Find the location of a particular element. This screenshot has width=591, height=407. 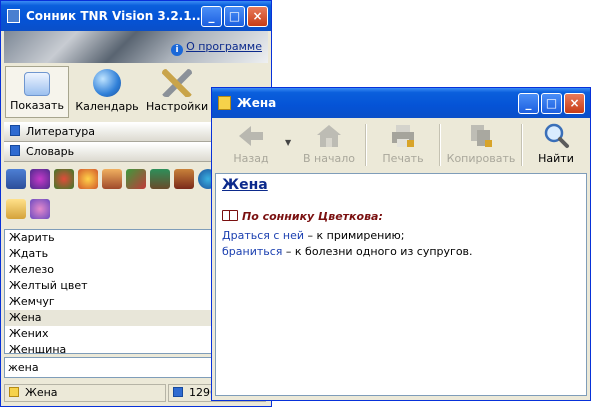

settings-label: Настройки is located at coordinates (177, 106).